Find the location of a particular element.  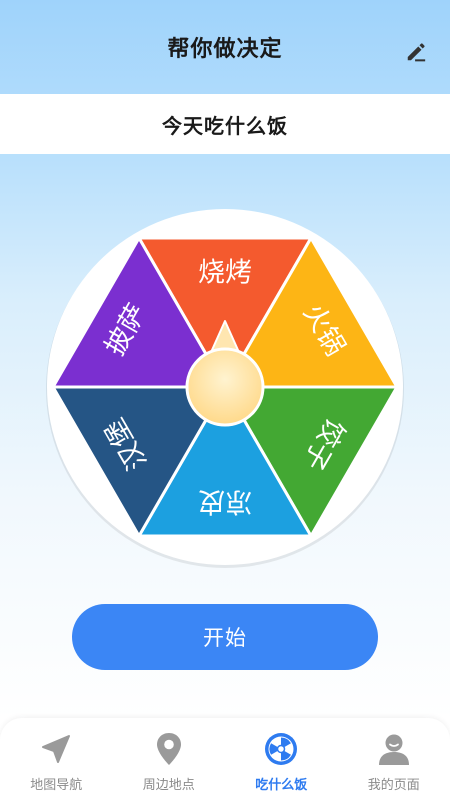

question-title: 今天吃什么饭 is located at coordinates (225, 125).